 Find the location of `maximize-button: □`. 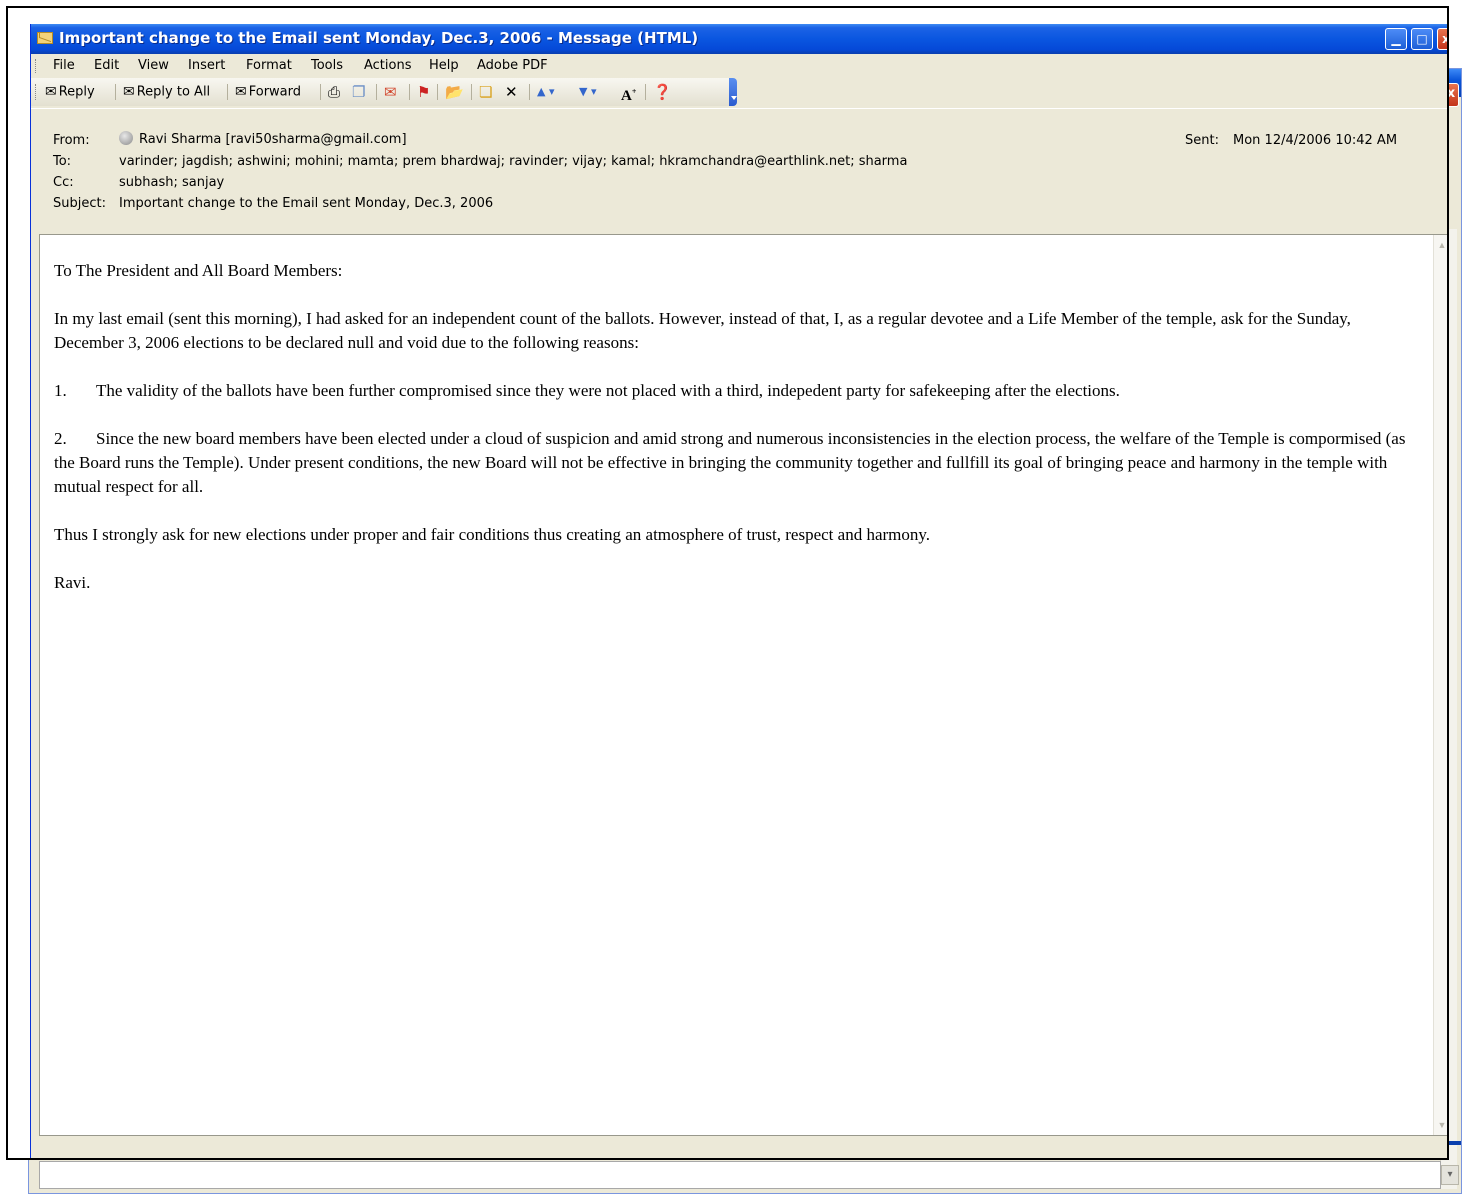

maximize-button: □ is located at coordinates (1422, 39).